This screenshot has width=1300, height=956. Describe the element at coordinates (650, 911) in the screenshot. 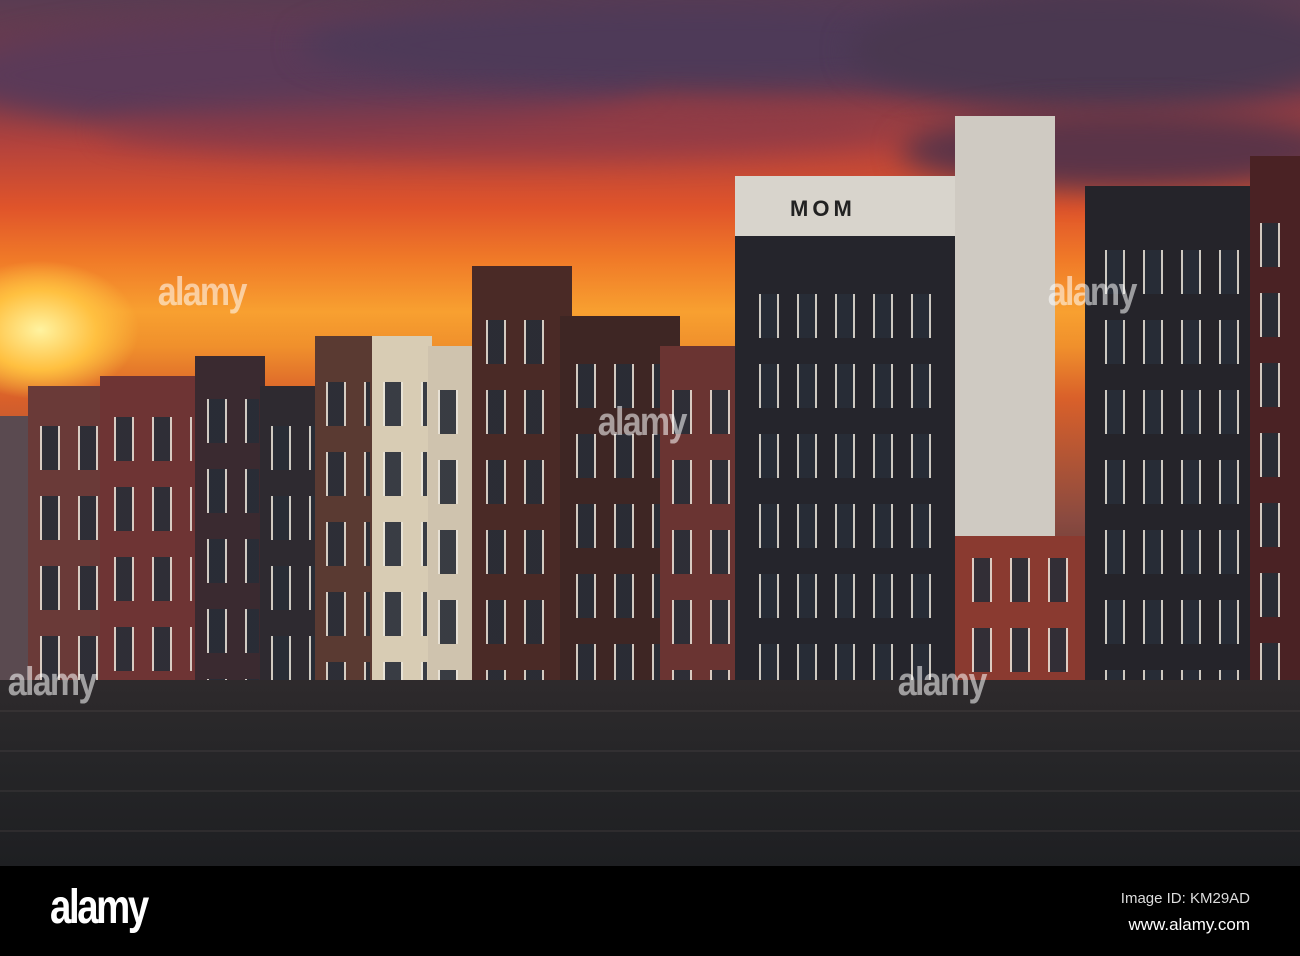

I see `footer-bar` at that location.